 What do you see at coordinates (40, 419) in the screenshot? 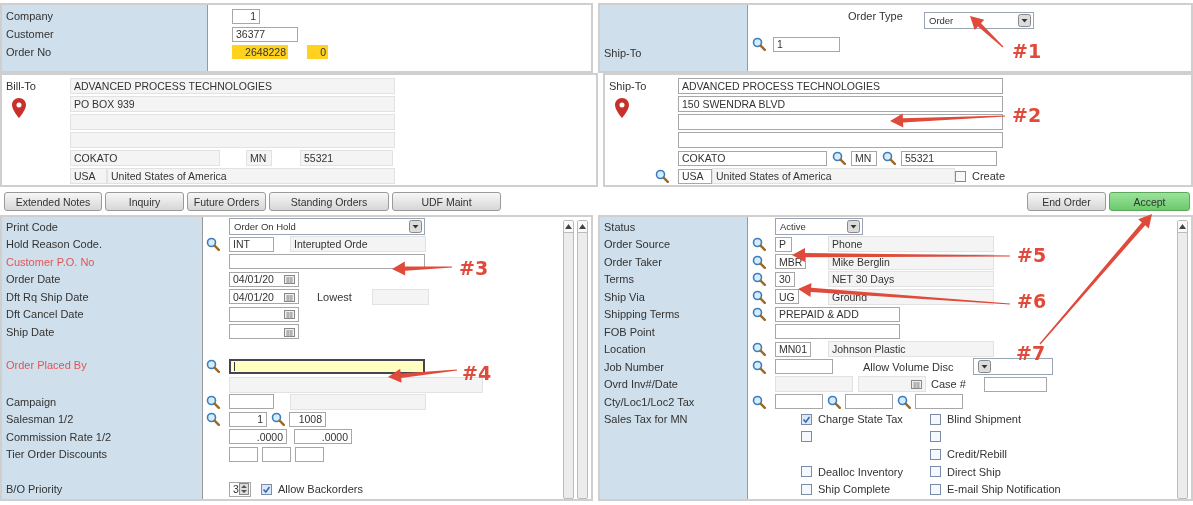
I see `field-label: Salesman 1/2` at bounding box center [40, 419].